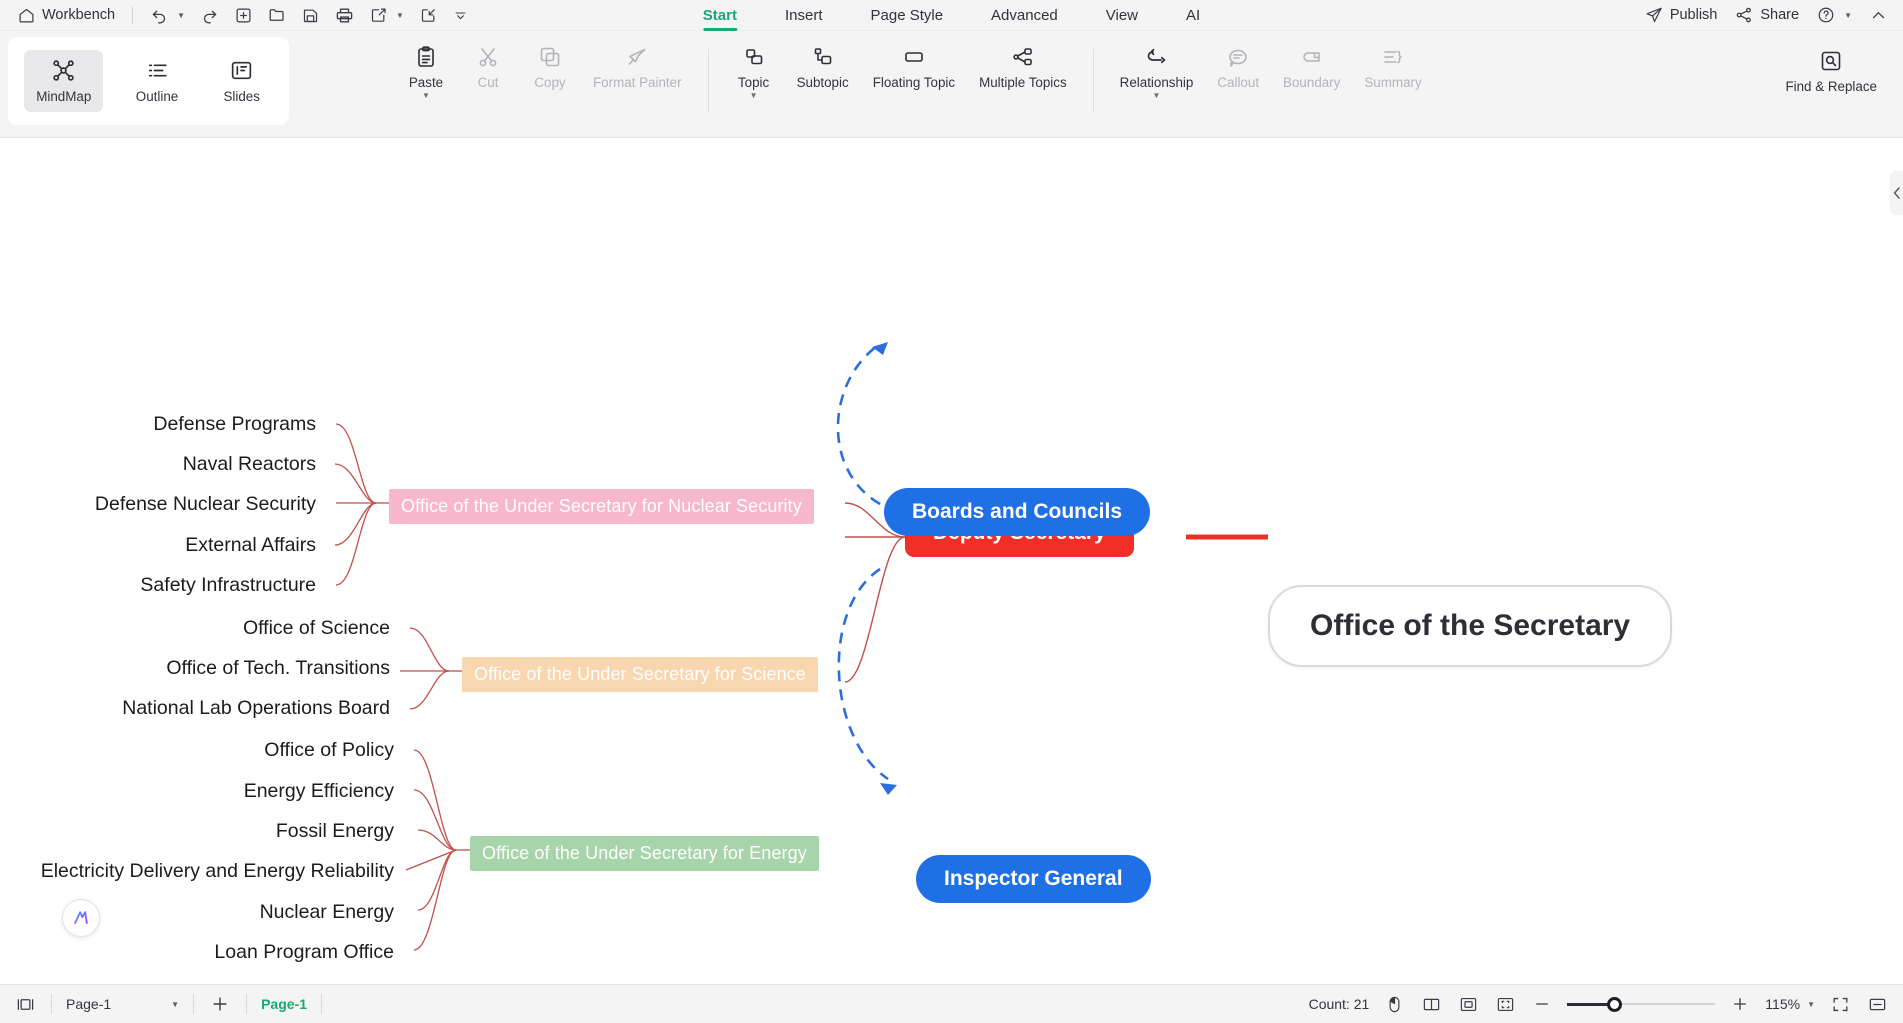 The width and height of the screenshot is (1903, 1023). I want to click on help-button: ▼, so click(1834, 15).